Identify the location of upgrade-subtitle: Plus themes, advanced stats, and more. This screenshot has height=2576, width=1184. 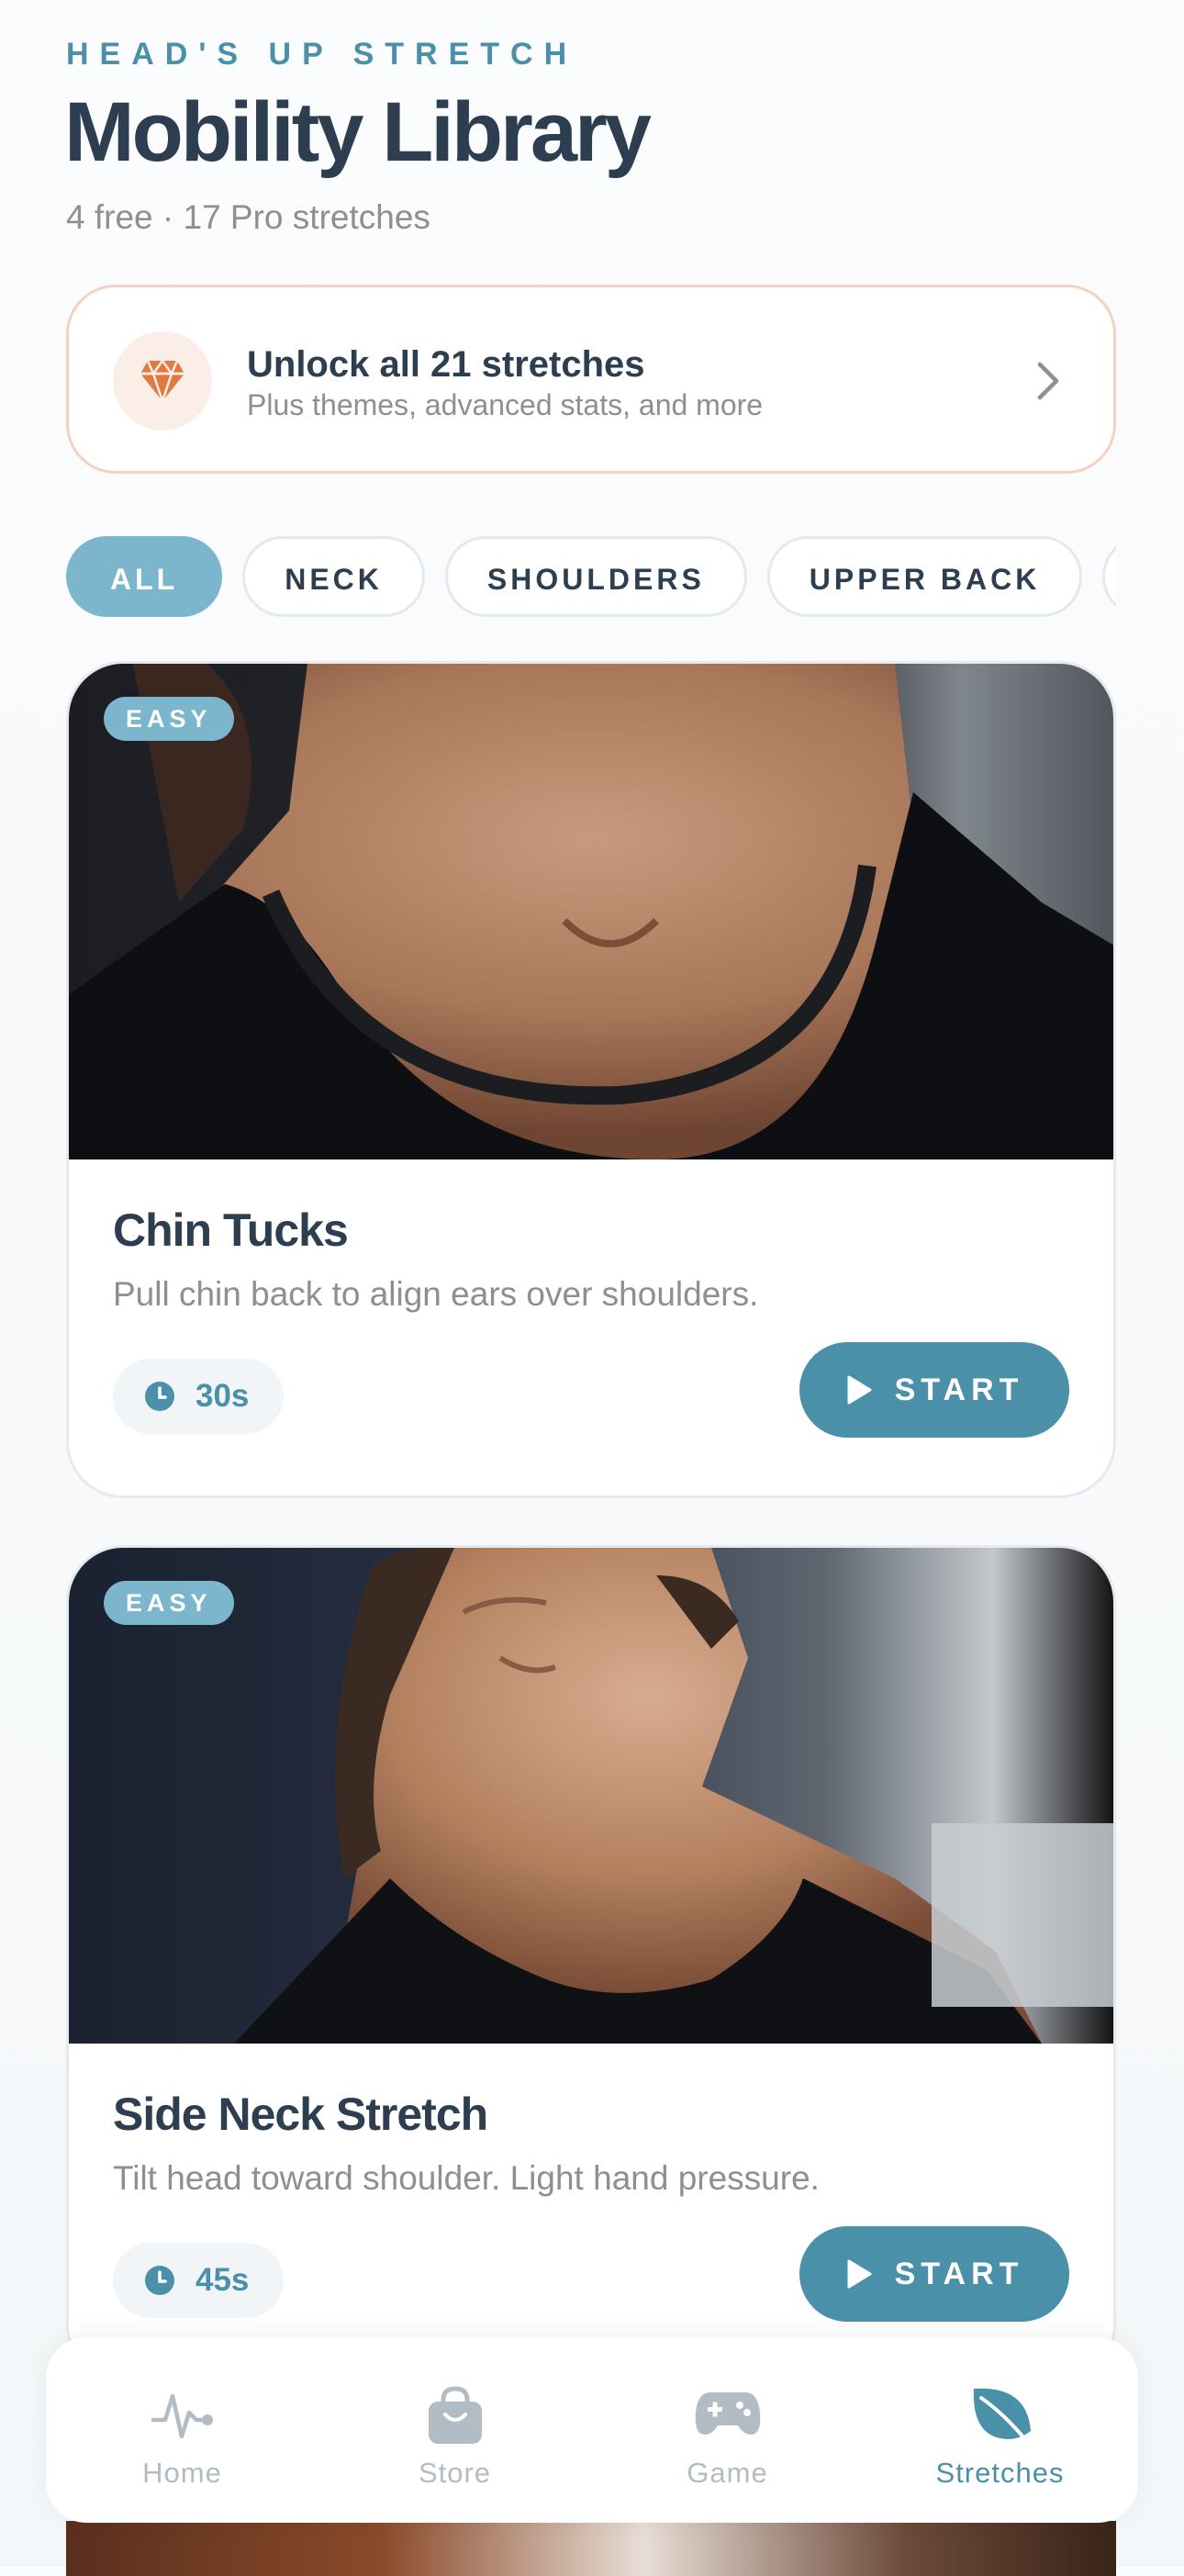
(505, 404).